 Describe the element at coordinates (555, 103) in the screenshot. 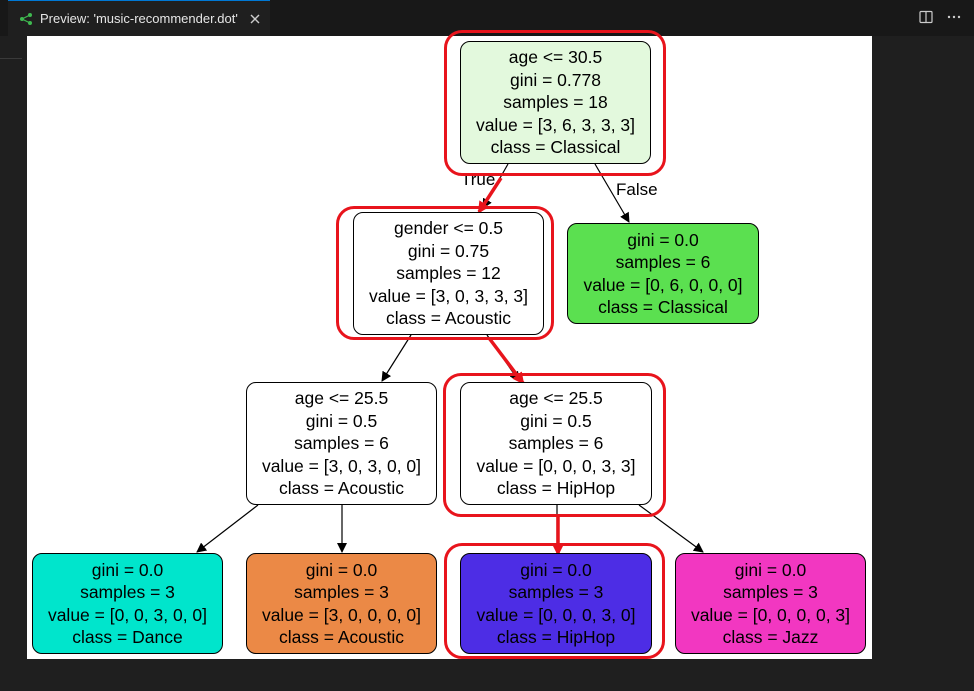

I see `highlight-root` at that location.